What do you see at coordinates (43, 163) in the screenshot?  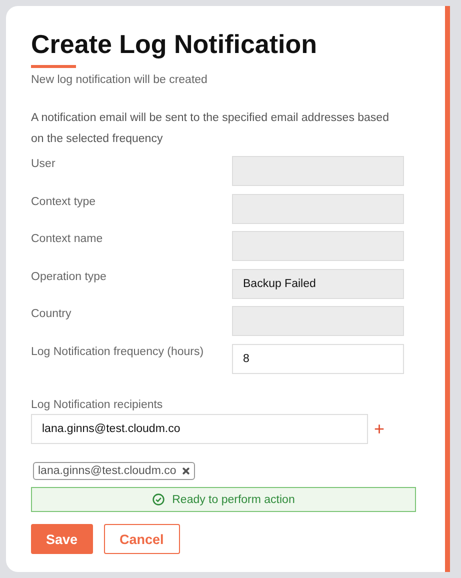 I see `field-label: User` at bounding box center [43, 163].